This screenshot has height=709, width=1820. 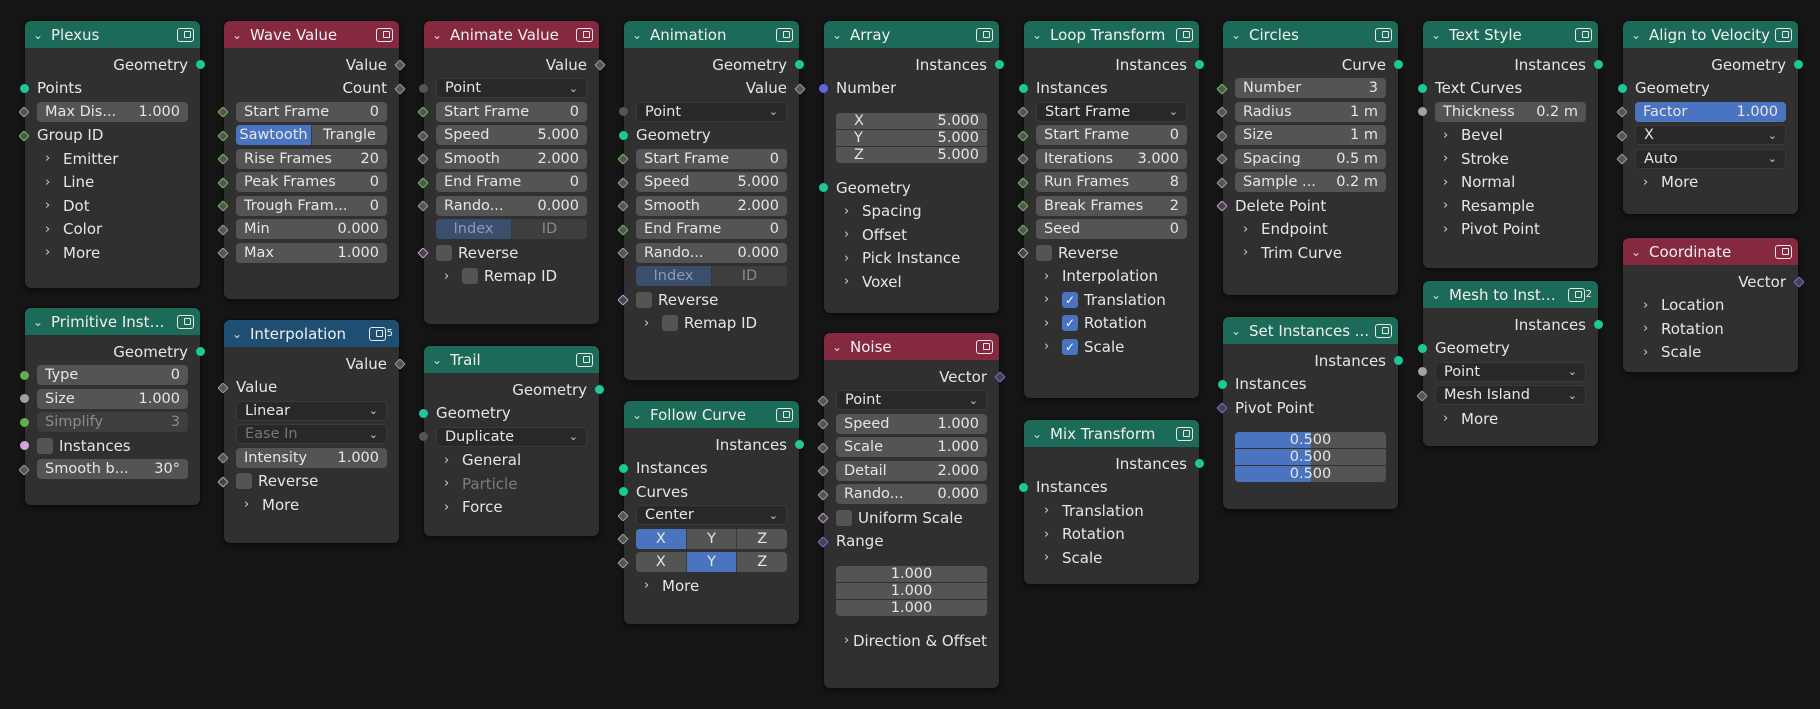 I want to click on node-header: ⌄ Follow Curve, so click(x=711, y=414).